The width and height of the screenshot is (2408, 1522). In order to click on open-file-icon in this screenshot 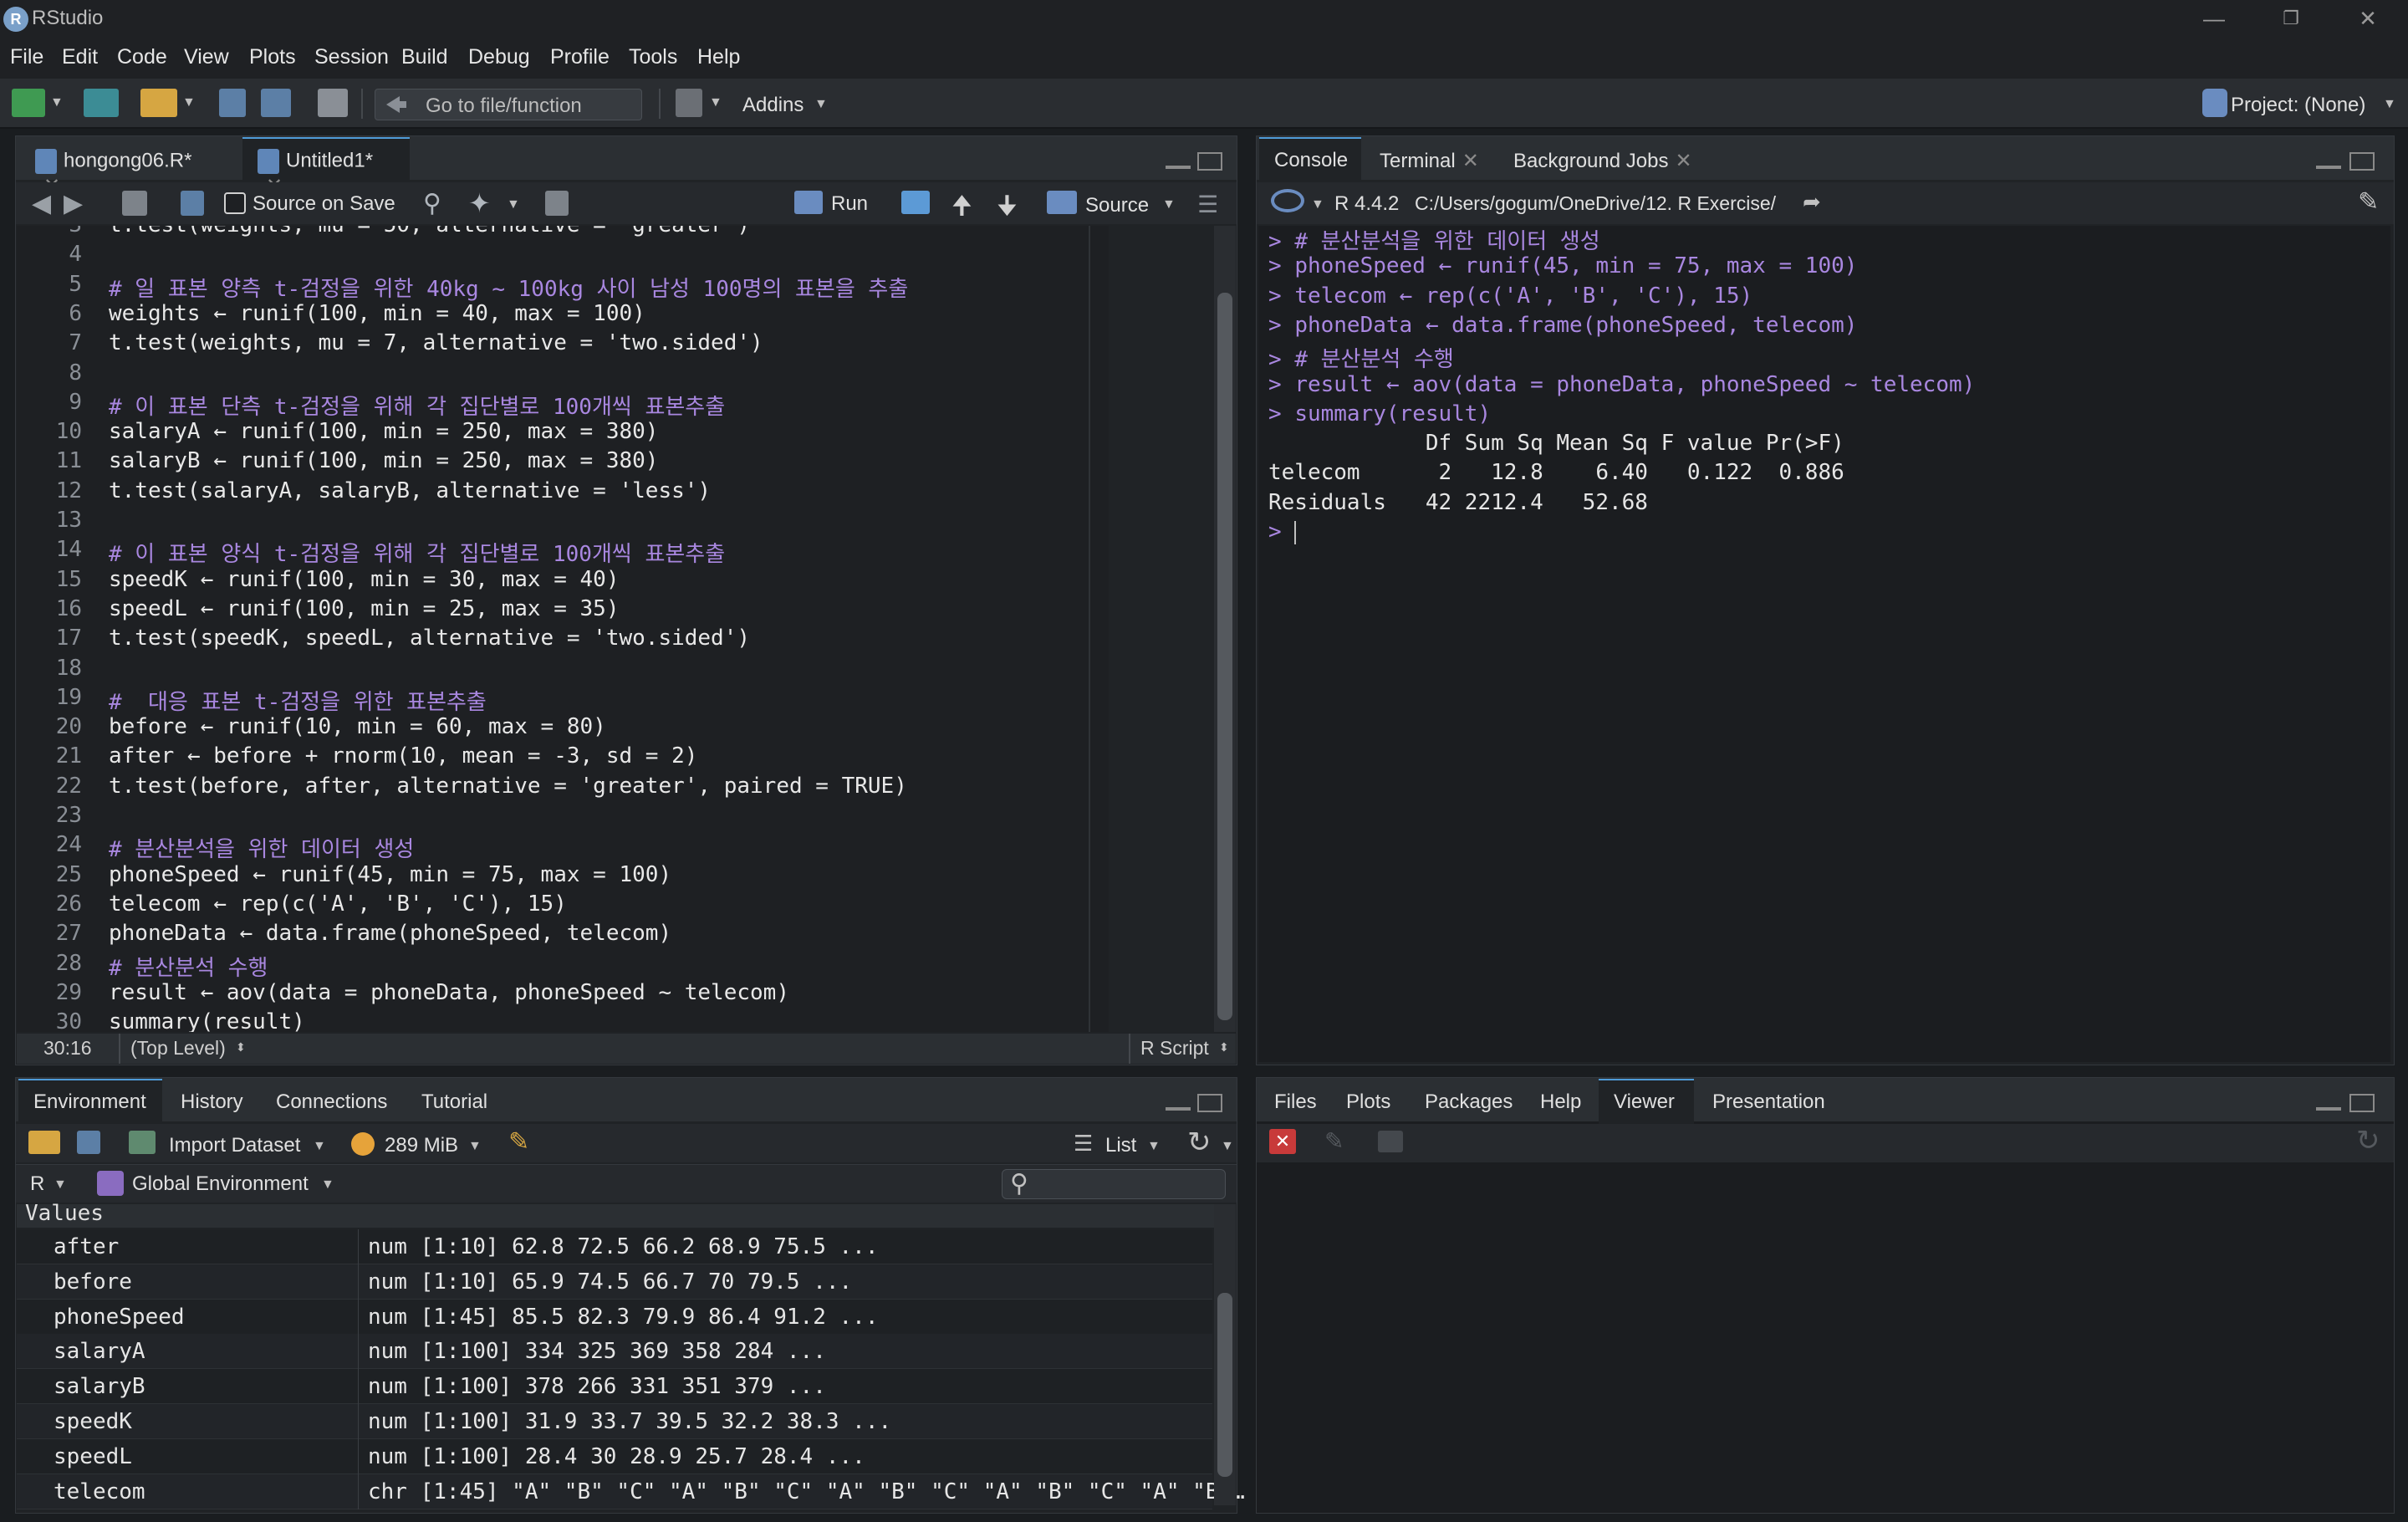, I will do `click(159, 103)`.